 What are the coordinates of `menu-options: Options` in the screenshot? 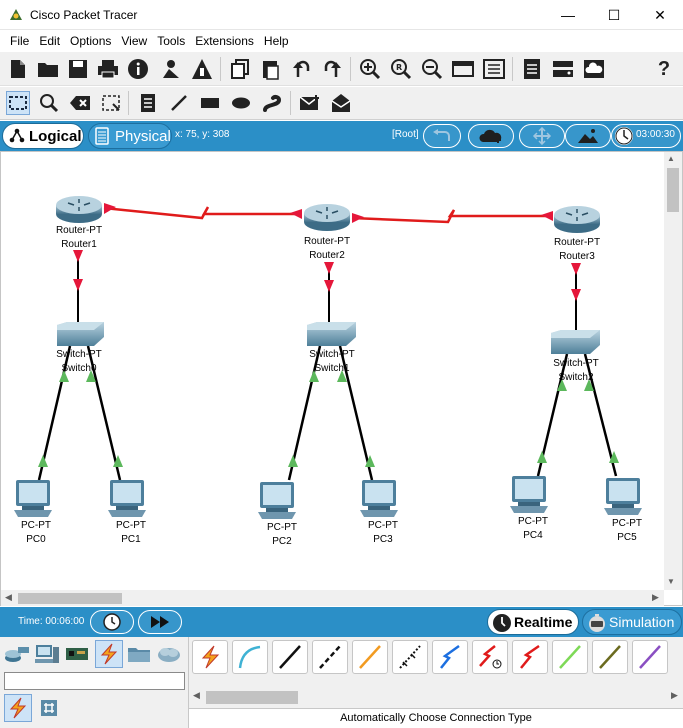 It's located at (91, 41).